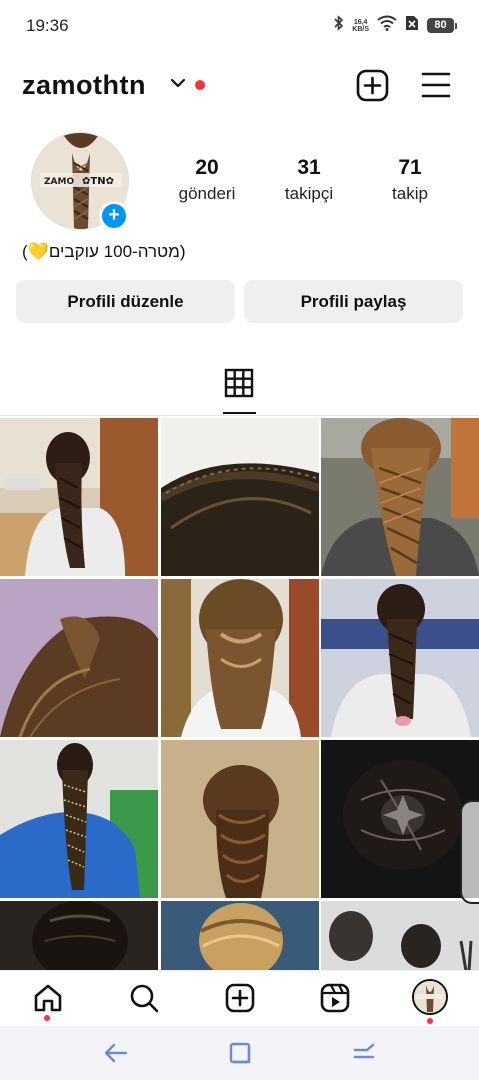  I want to click on network-speed-value: 16,4, so click(360, 22).